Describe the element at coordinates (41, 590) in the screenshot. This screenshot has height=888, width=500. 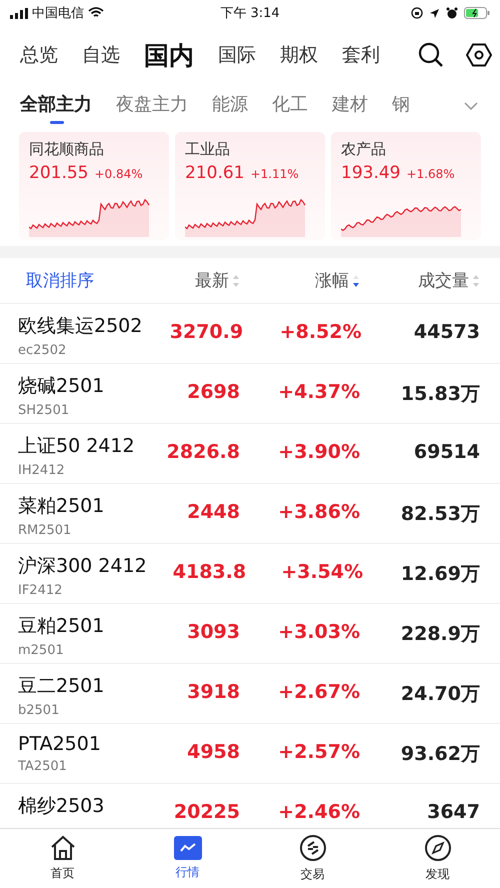
I see `contract-code: IF2412` at that location.